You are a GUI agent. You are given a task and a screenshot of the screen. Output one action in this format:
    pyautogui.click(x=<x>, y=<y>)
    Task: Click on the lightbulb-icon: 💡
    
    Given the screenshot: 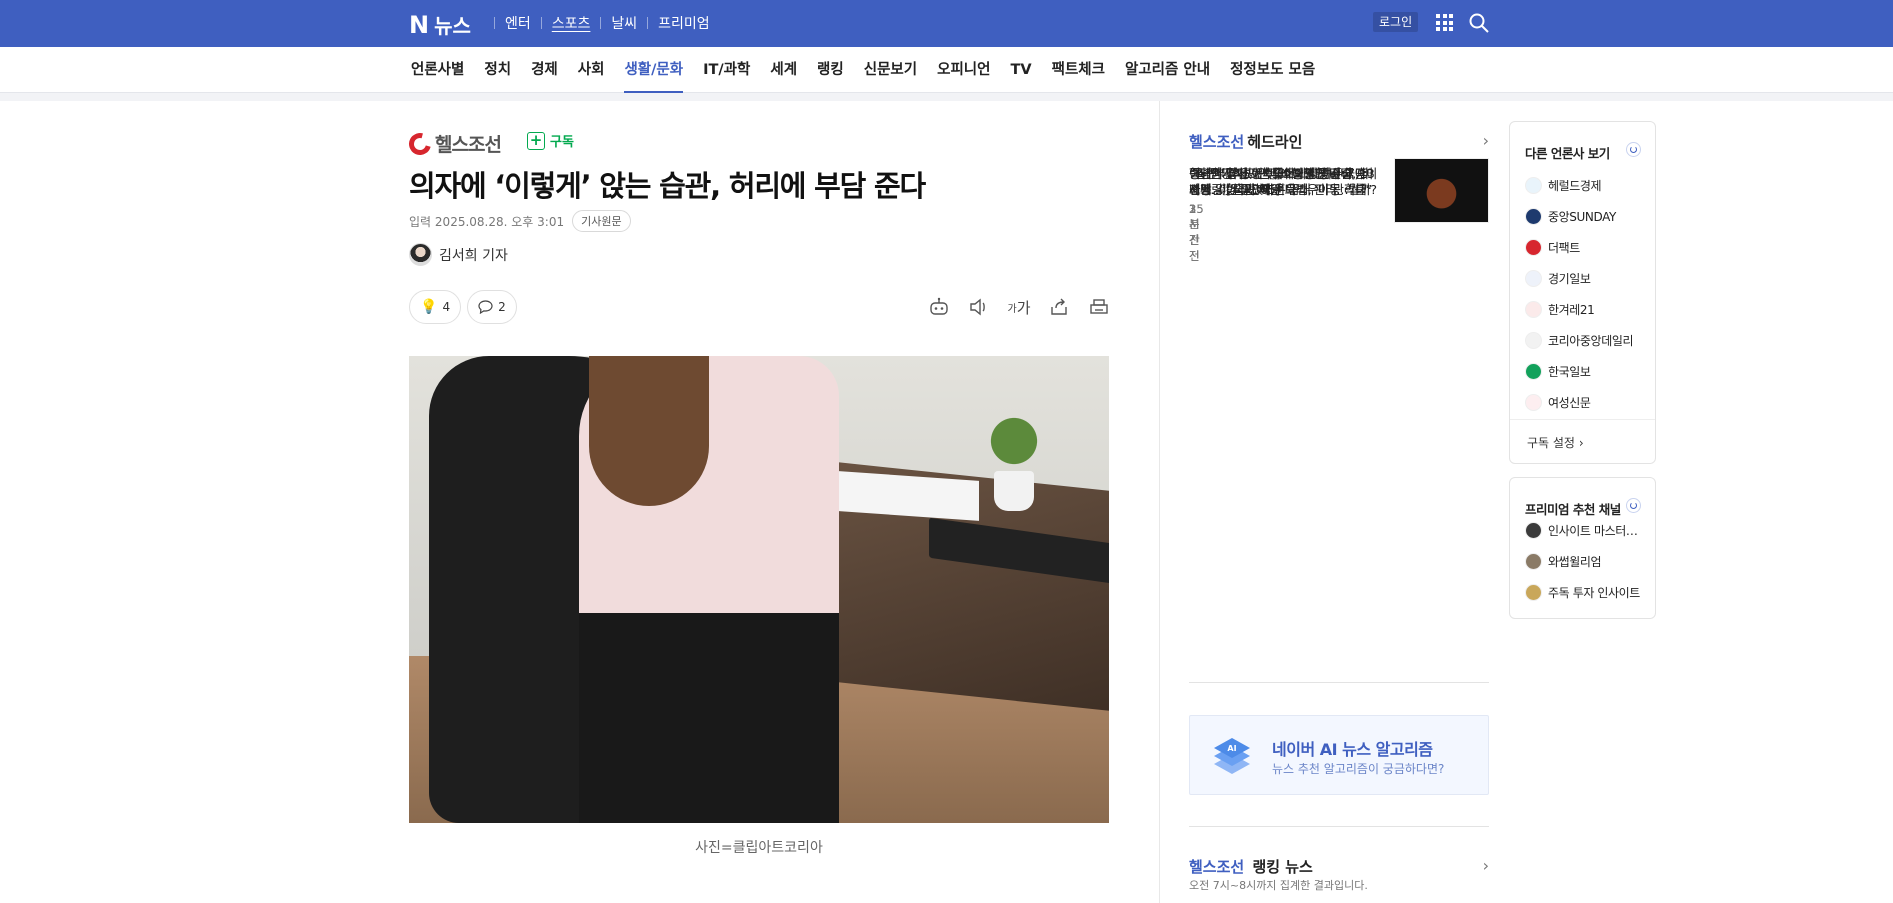 What is the action you would take?
    pyautogui.click(x=429, y=307)
    